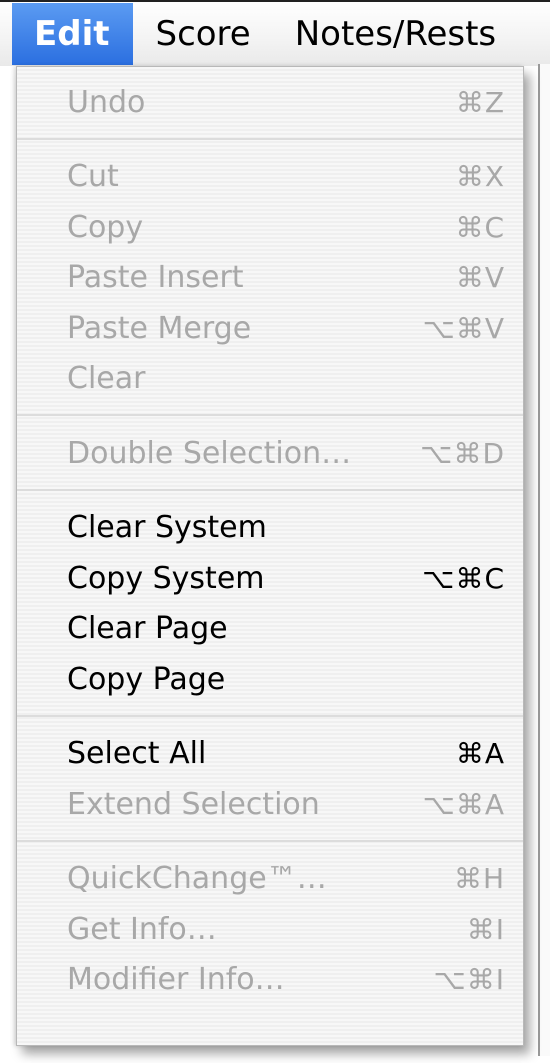  What do you see at coordinates (93, 176) in the screenshot?
I see `menu-item-label: Cut` at bounding box center [93, 176].